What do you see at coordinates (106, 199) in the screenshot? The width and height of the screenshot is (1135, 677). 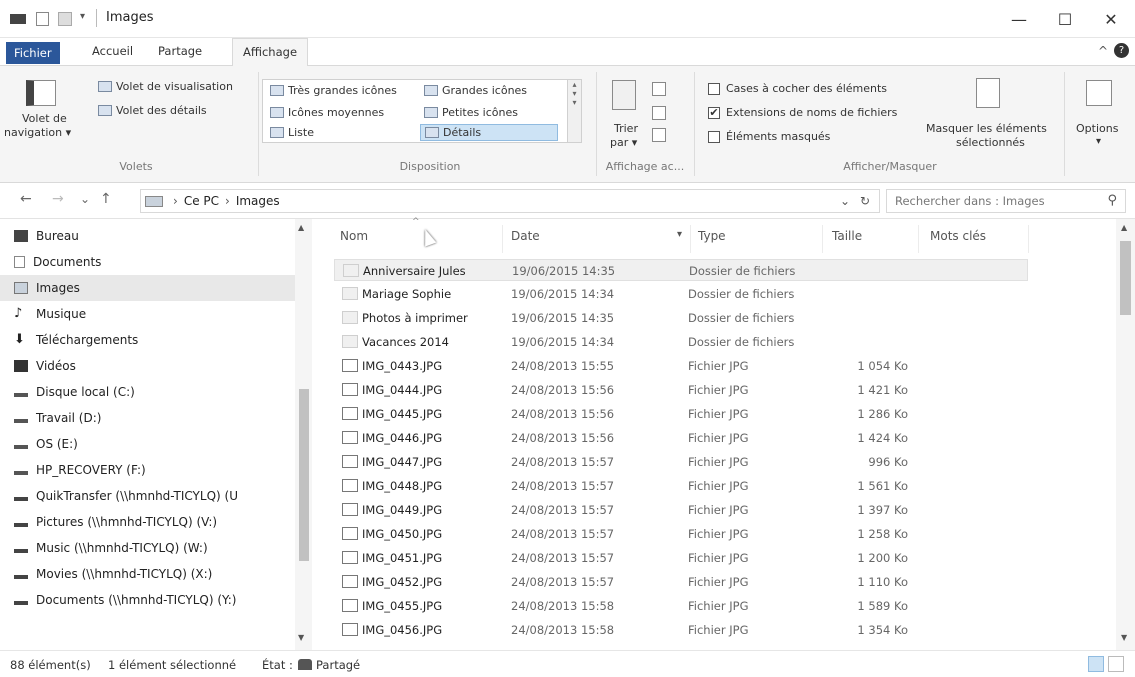 I see `up-button: ↑` at bounding box center [106, 199].